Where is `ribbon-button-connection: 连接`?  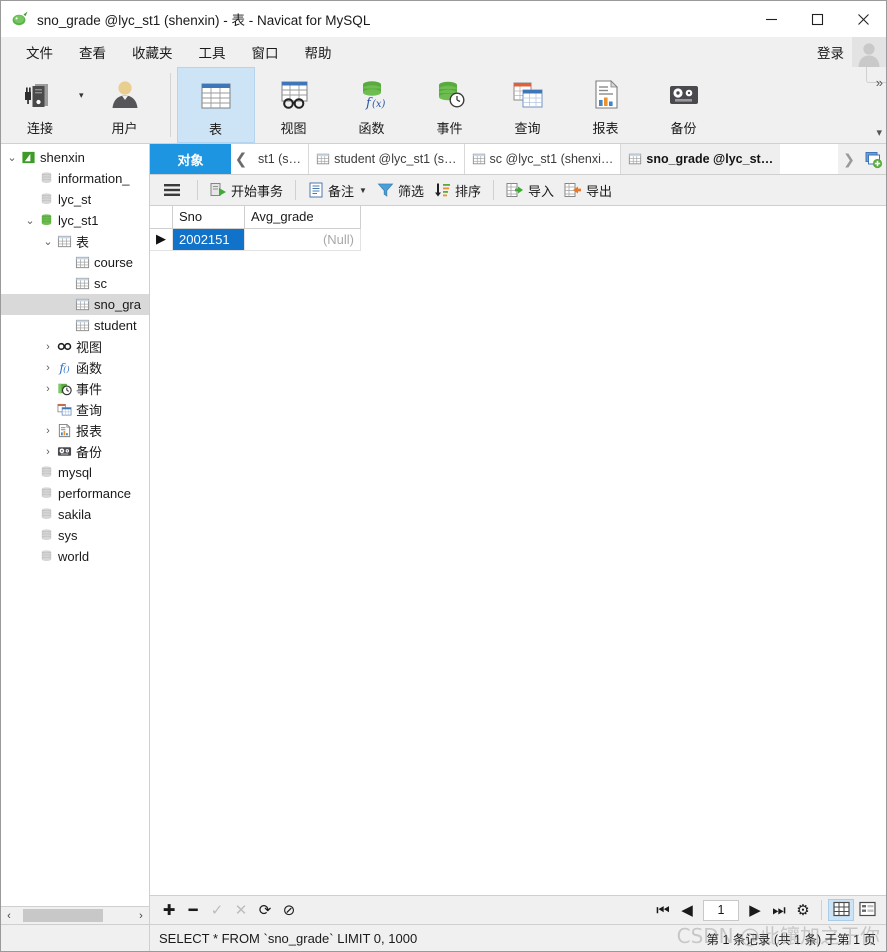
ribbon-button-connection: 连接 is located at coordinates (40, 105).